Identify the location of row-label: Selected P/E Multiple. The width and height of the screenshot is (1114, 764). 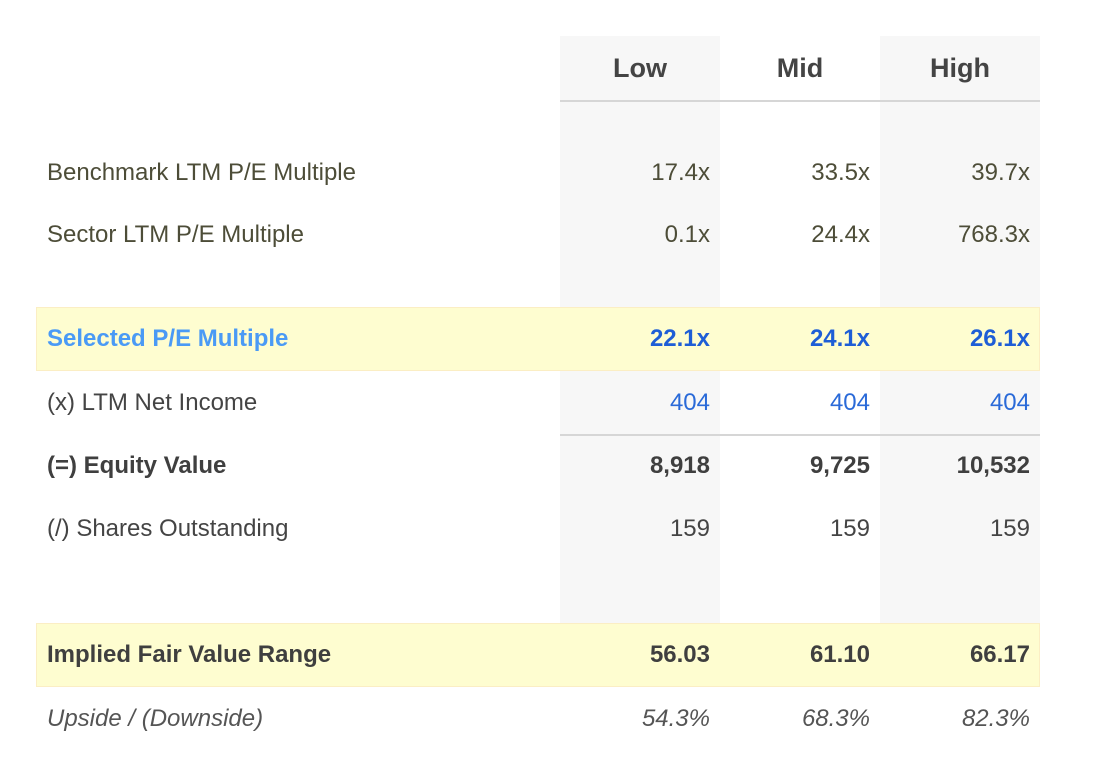
(168, 338).